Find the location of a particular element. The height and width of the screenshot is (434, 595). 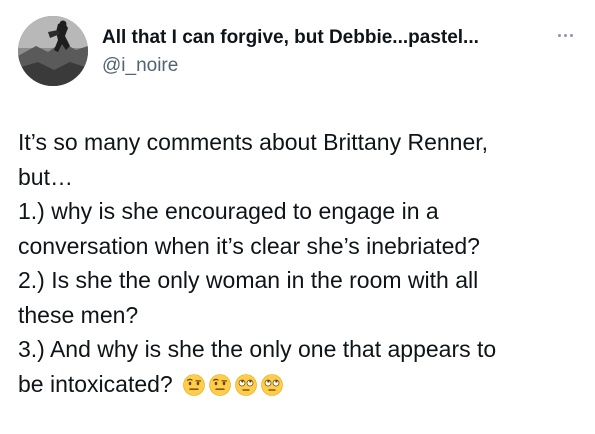

avatar is located at coordinates (53, 51).